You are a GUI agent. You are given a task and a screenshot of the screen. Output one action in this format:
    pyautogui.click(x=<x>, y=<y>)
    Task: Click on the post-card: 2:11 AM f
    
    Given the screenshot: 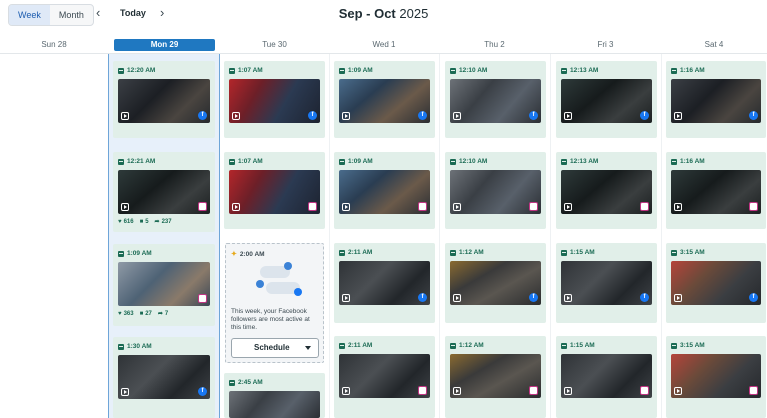 What is the action you would take?
    pyautogui.click(x=384, y=283)
    